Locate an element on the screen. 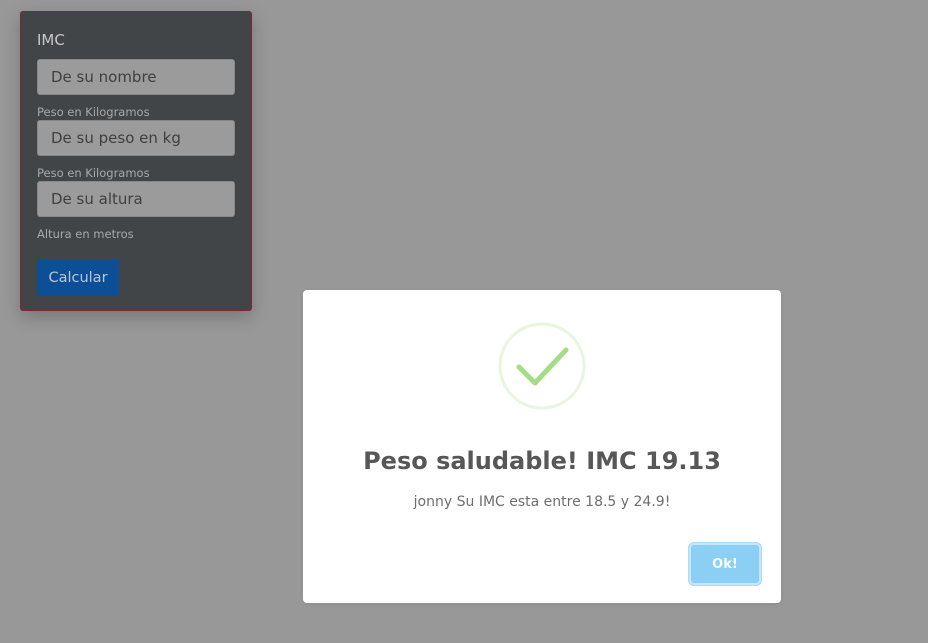 The image size is (928, 643). weight-help-text: Peso en Kilogramos is located at coordinates (93, 173).